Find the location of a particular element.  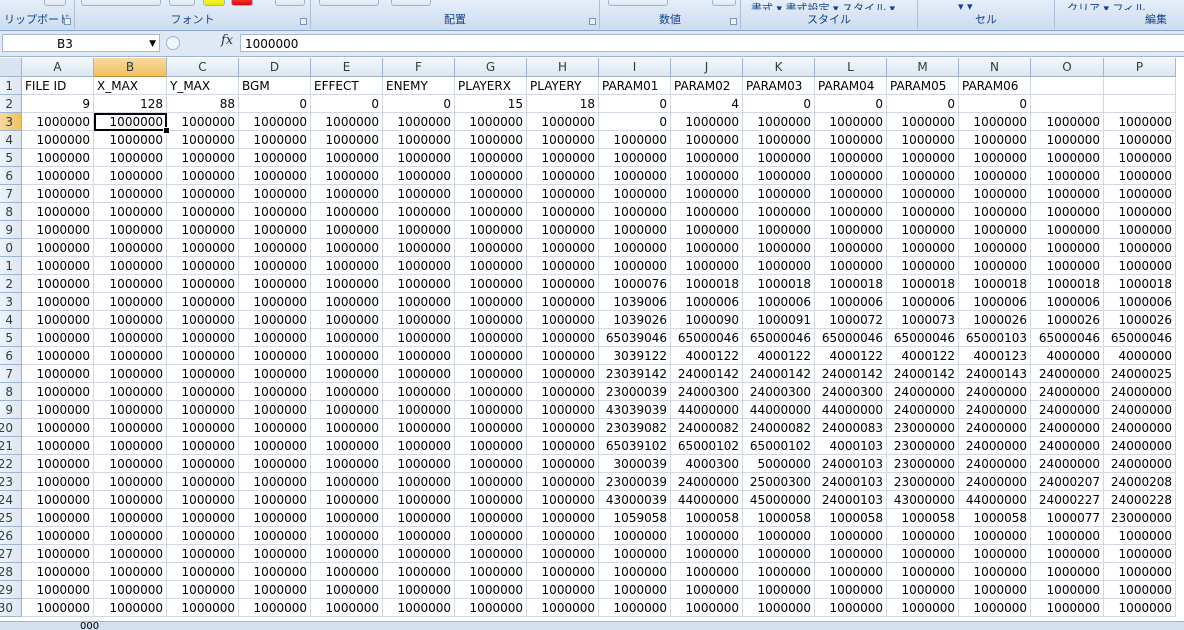

column-header-h: H is located at coordinates (563, 67).